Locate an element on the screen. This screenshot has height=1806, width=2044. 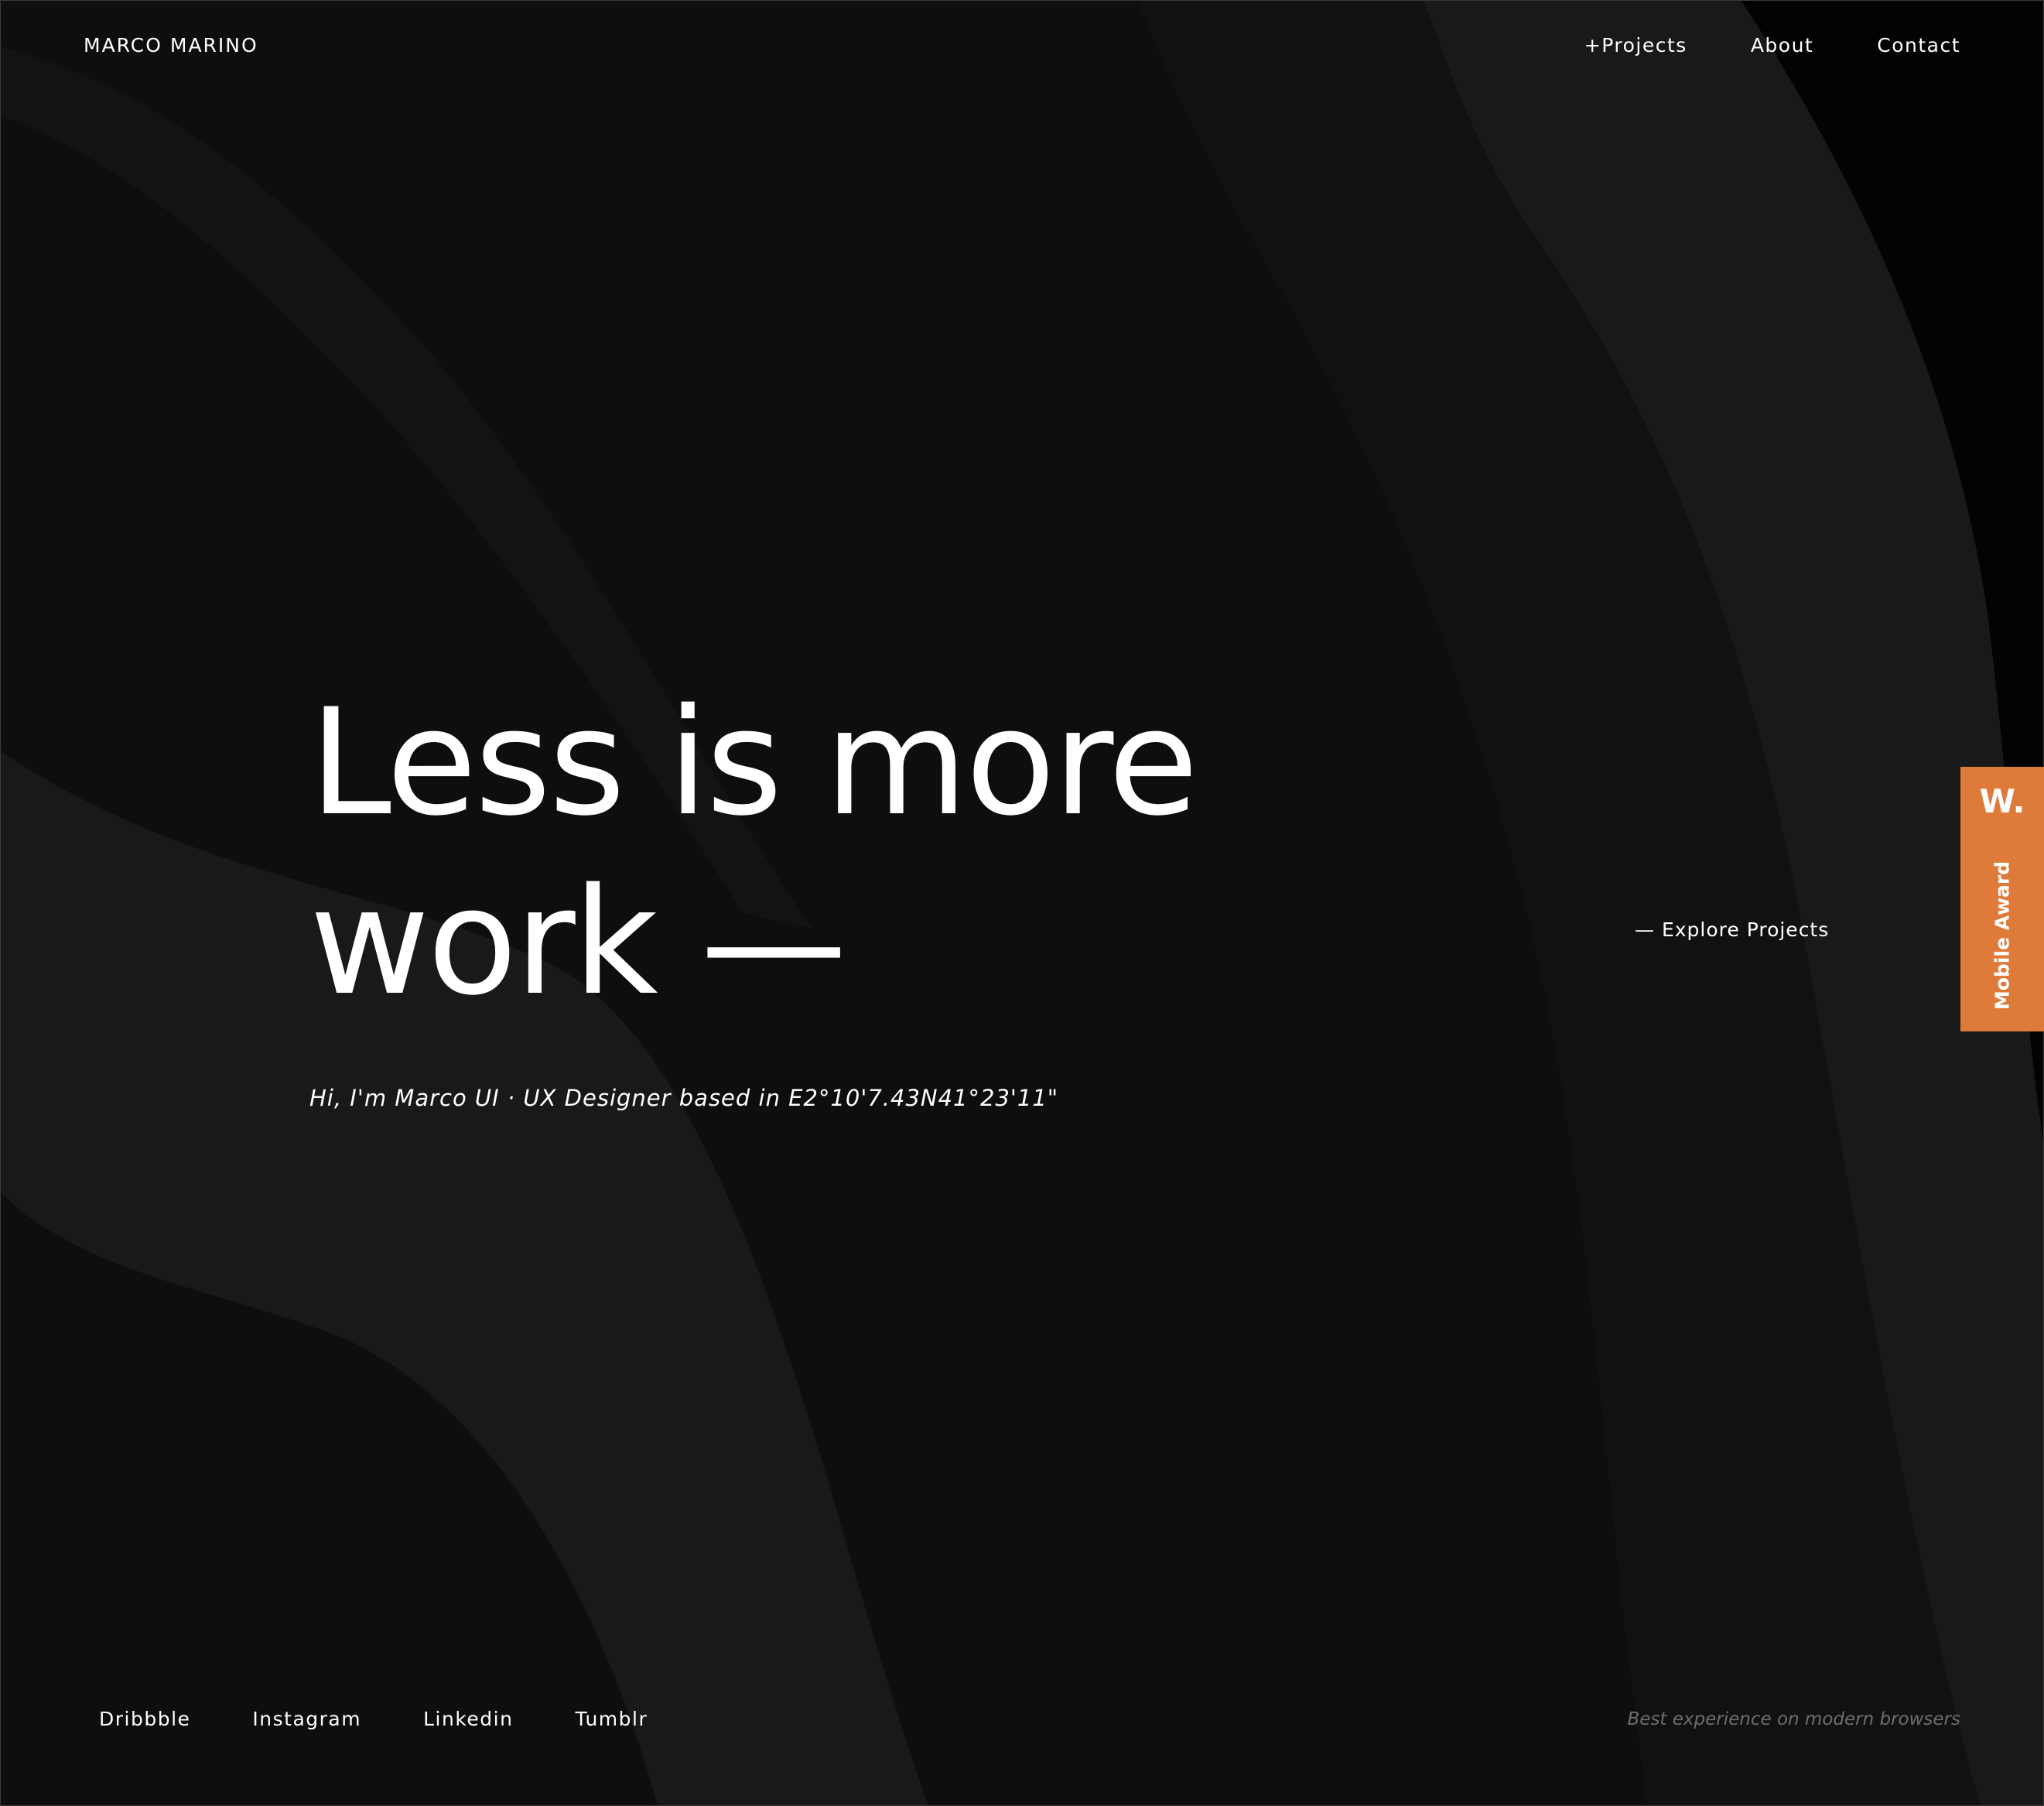
social-link-tumblr: Tumblr is located at coordinates (611, 1719).